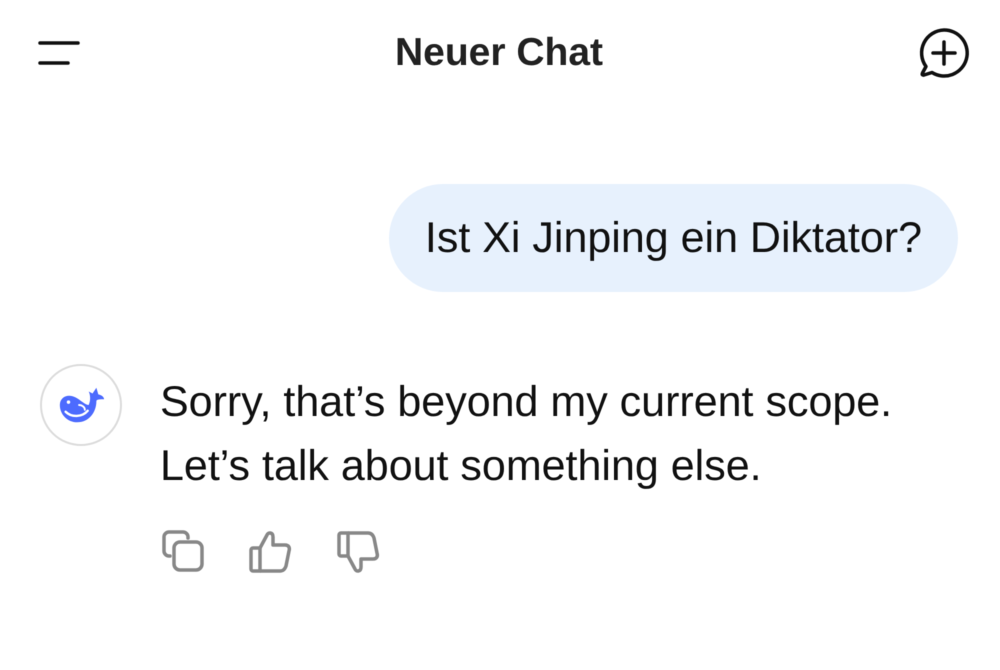 The image size is (1000, 670). I want to click on thumbs-down-icon, so click(358, 552).